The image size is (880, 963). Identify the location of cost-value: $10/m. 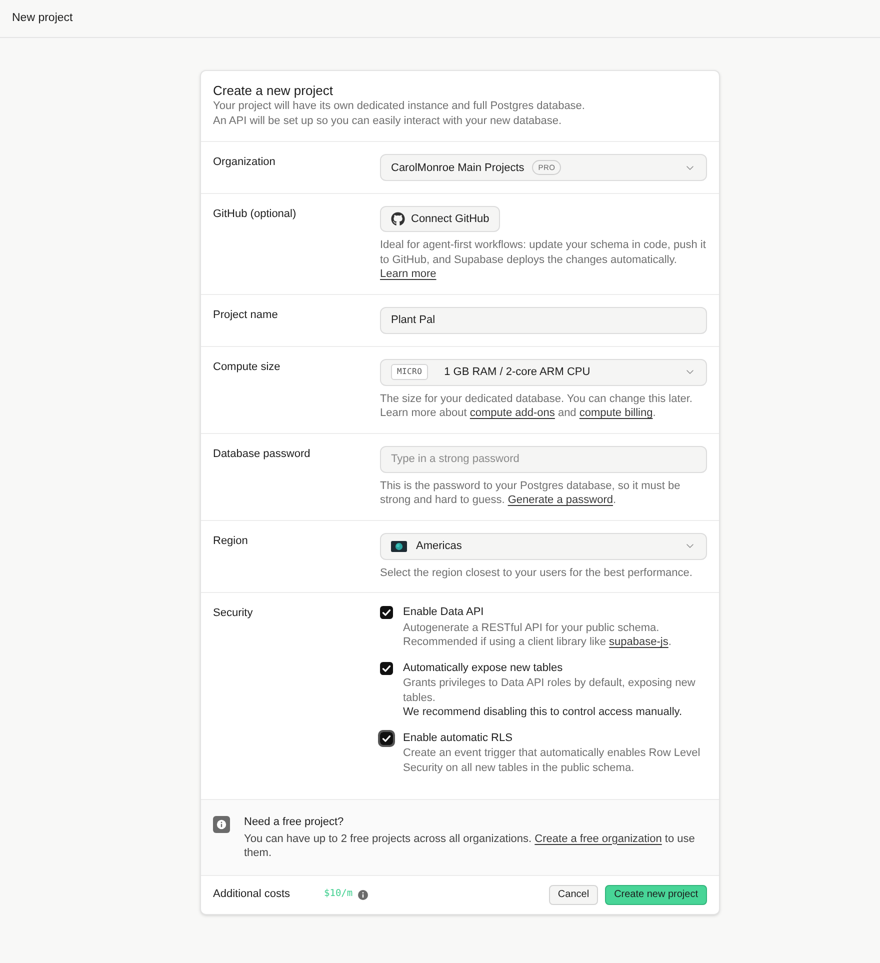
(338, 894).